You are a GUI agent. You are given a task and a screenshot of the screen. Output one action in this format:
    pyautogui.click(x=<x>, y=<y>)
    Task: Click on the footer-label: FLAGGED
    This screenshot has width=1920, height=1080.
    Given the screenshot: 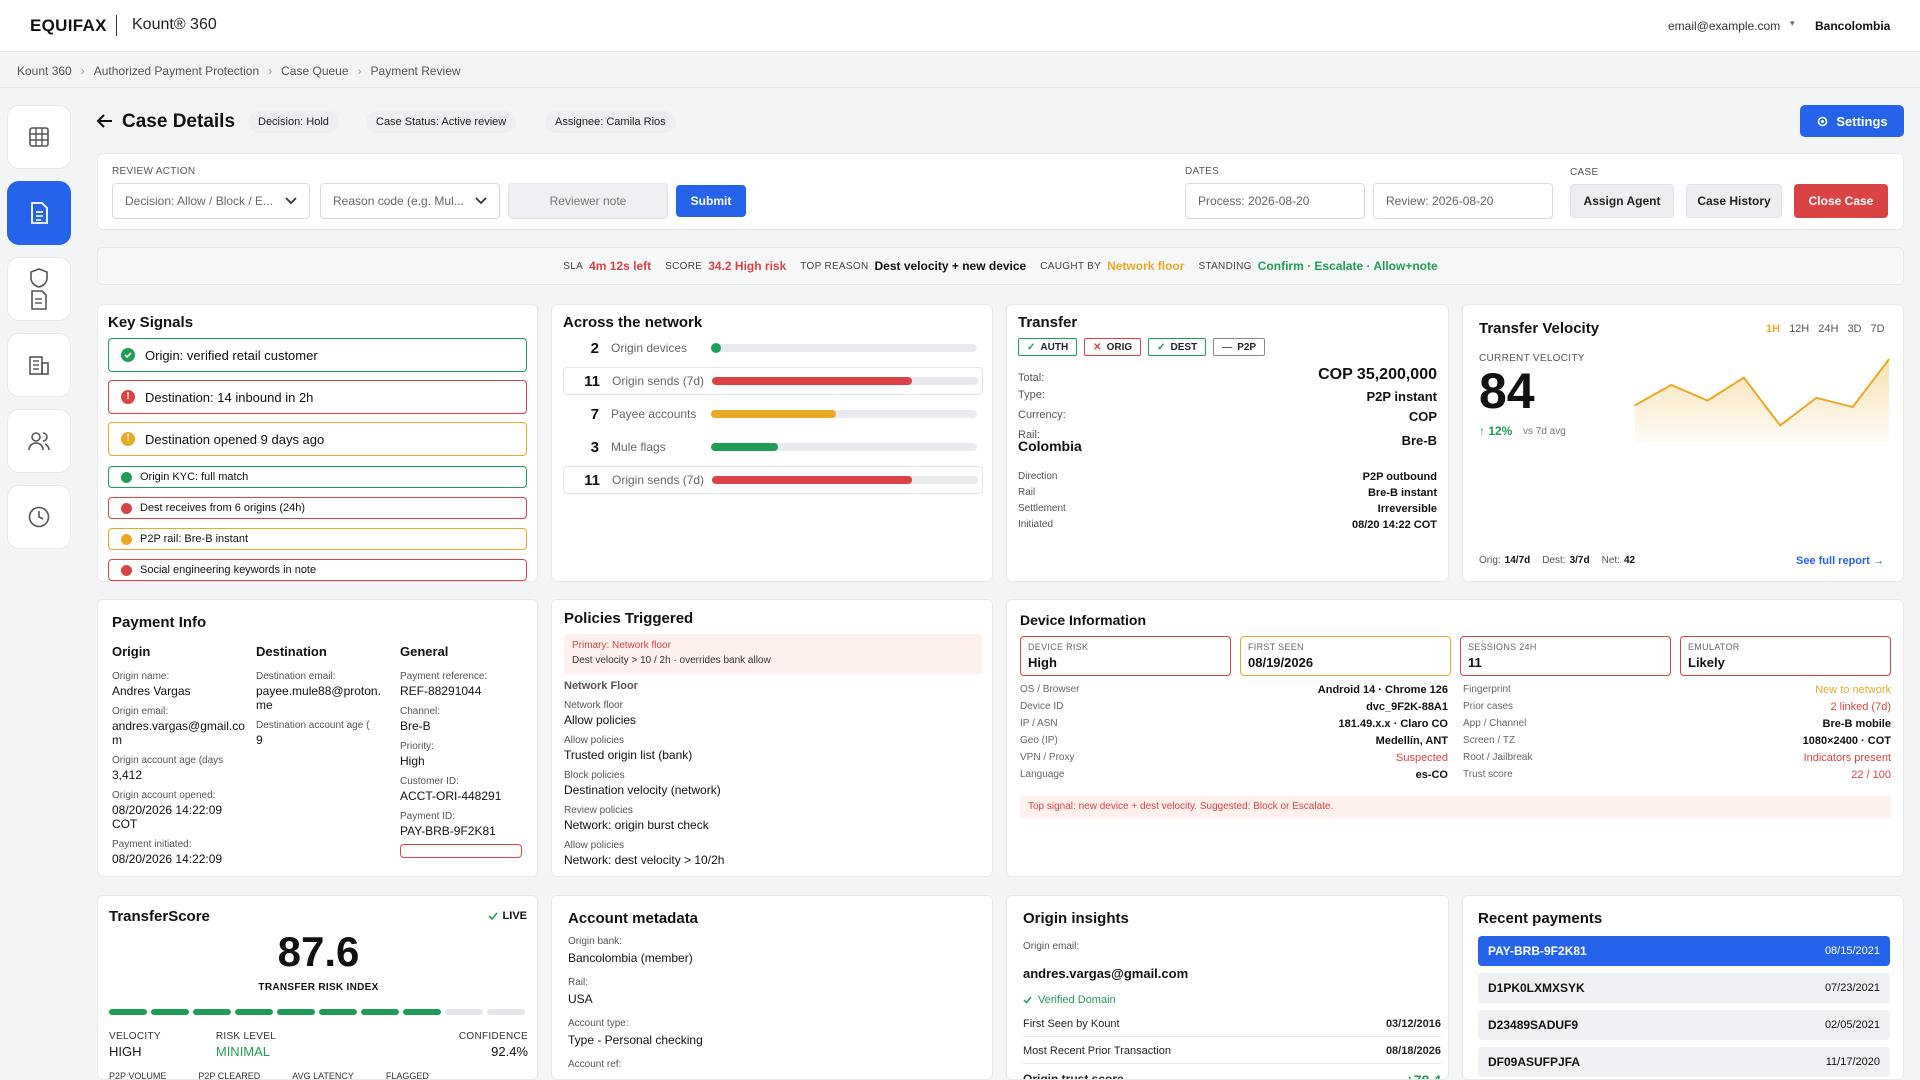 What is the action you would take?
    pyautogui.click(x=407, y=1075)
    